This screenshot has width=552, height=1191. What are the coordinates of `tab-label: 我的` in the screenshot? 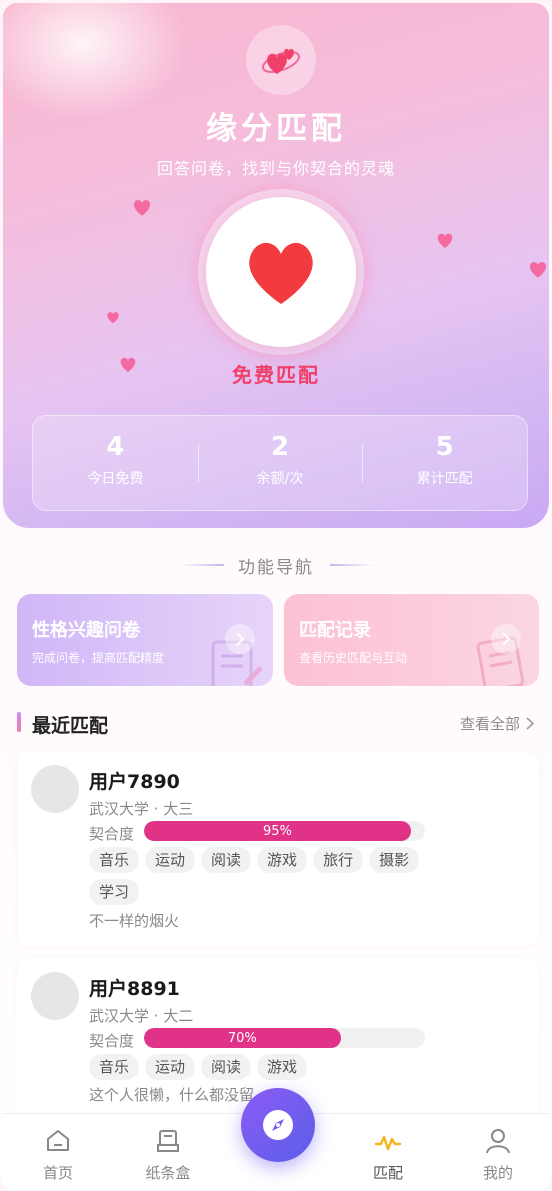 It's located at (497, 1173).